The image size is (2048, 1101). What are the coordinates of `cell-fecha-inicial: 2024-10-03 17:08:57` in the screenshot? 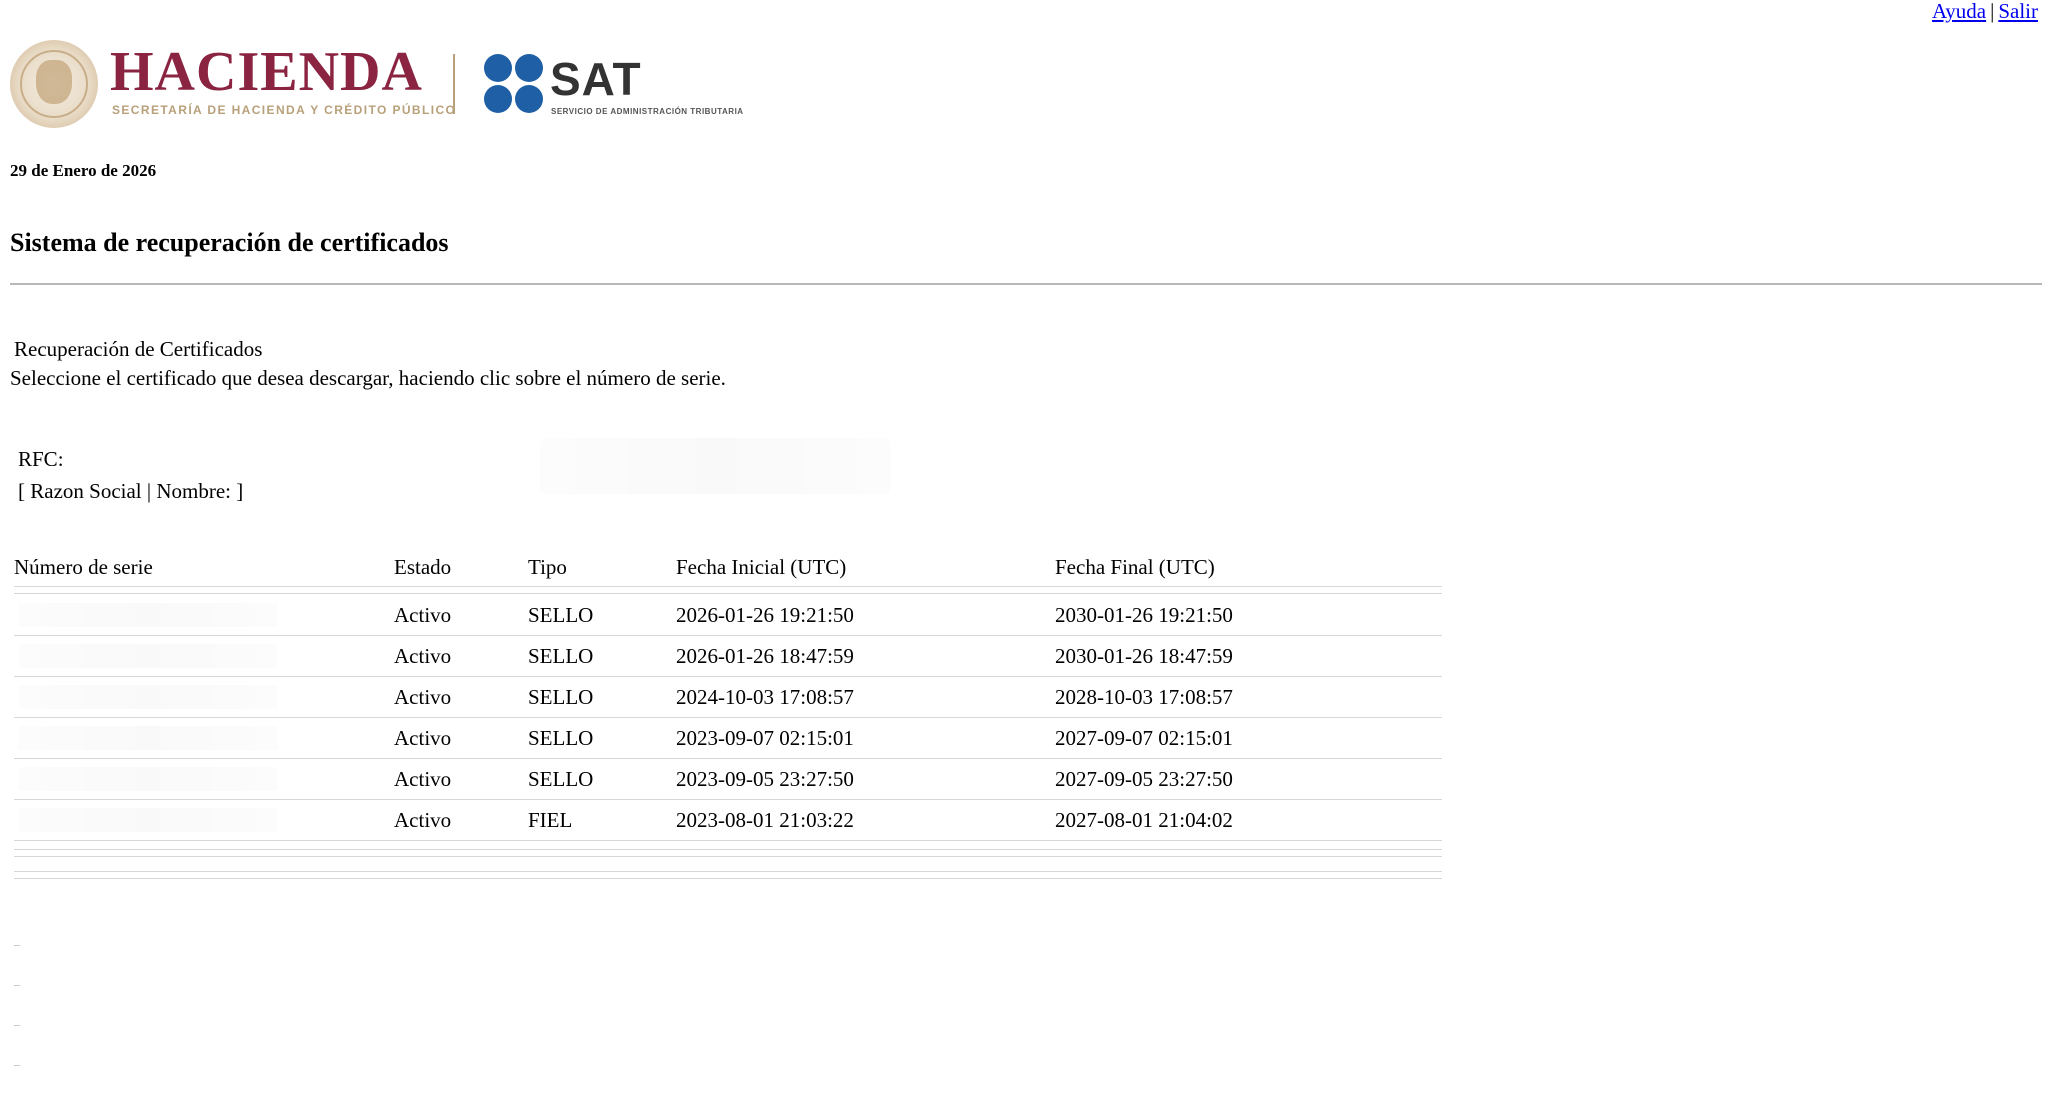 It's located at (765, 696).